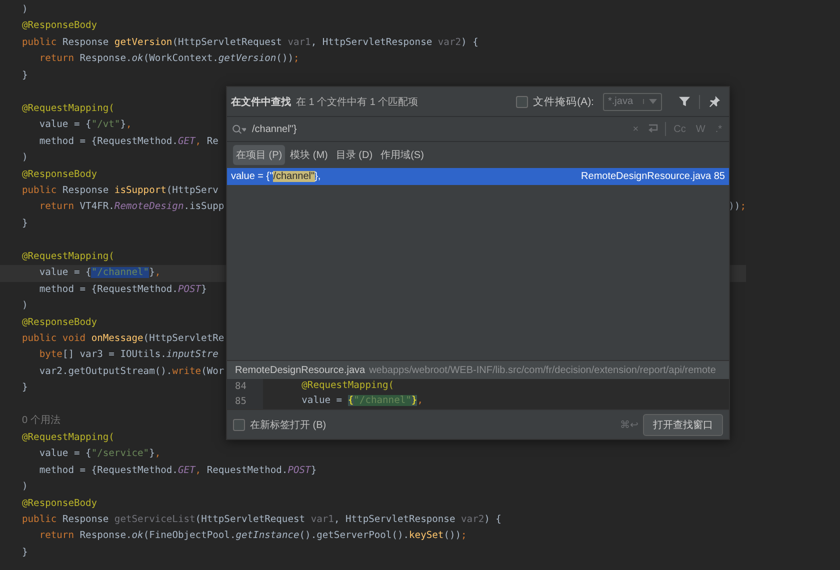  I want to click on shortcut-hint: ⌘↩, so click(629, 424).